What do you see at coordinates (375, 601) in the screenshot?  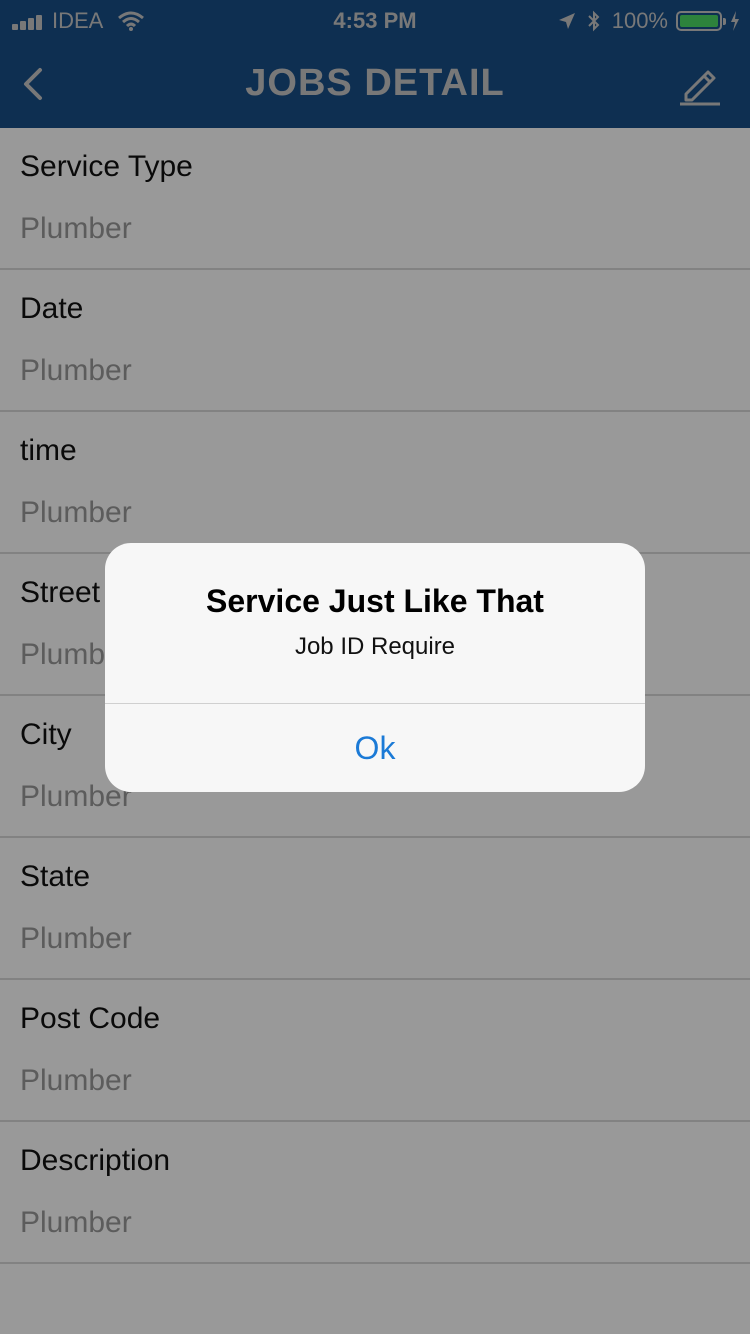 I see `alert-title: Service Just Like That` at bounding box center [375, 601].